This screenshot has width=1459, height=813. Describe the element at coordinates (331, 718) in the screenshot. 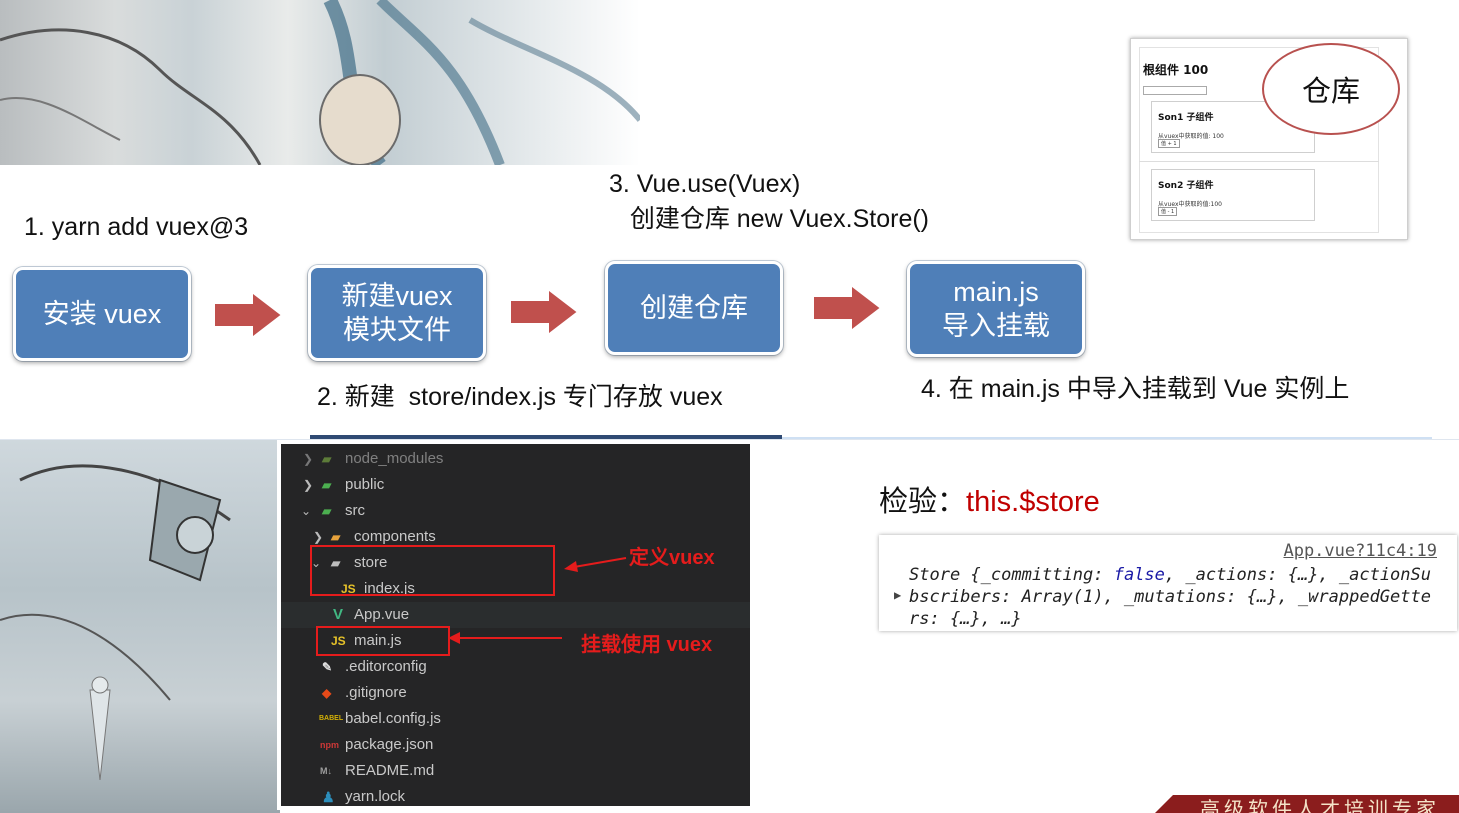

I see `babel-icon: BABEL` at that location.